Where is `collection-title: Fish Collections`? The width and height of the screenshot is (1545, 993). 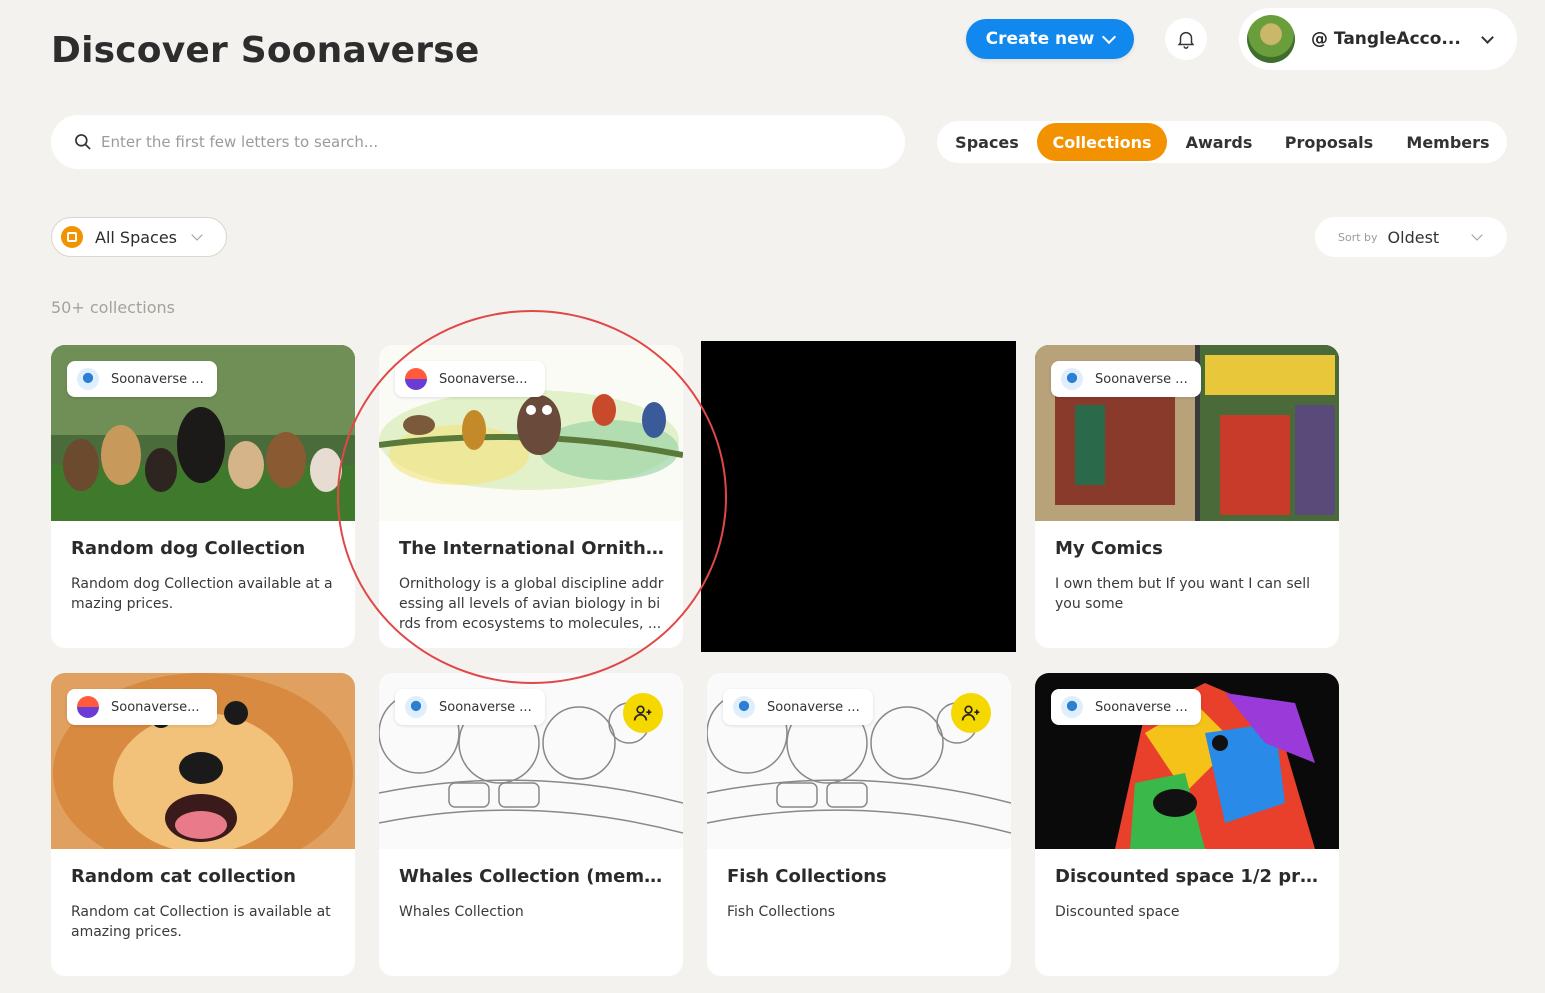 collection-title: Fish Collections is located at coordinates (861, 876).